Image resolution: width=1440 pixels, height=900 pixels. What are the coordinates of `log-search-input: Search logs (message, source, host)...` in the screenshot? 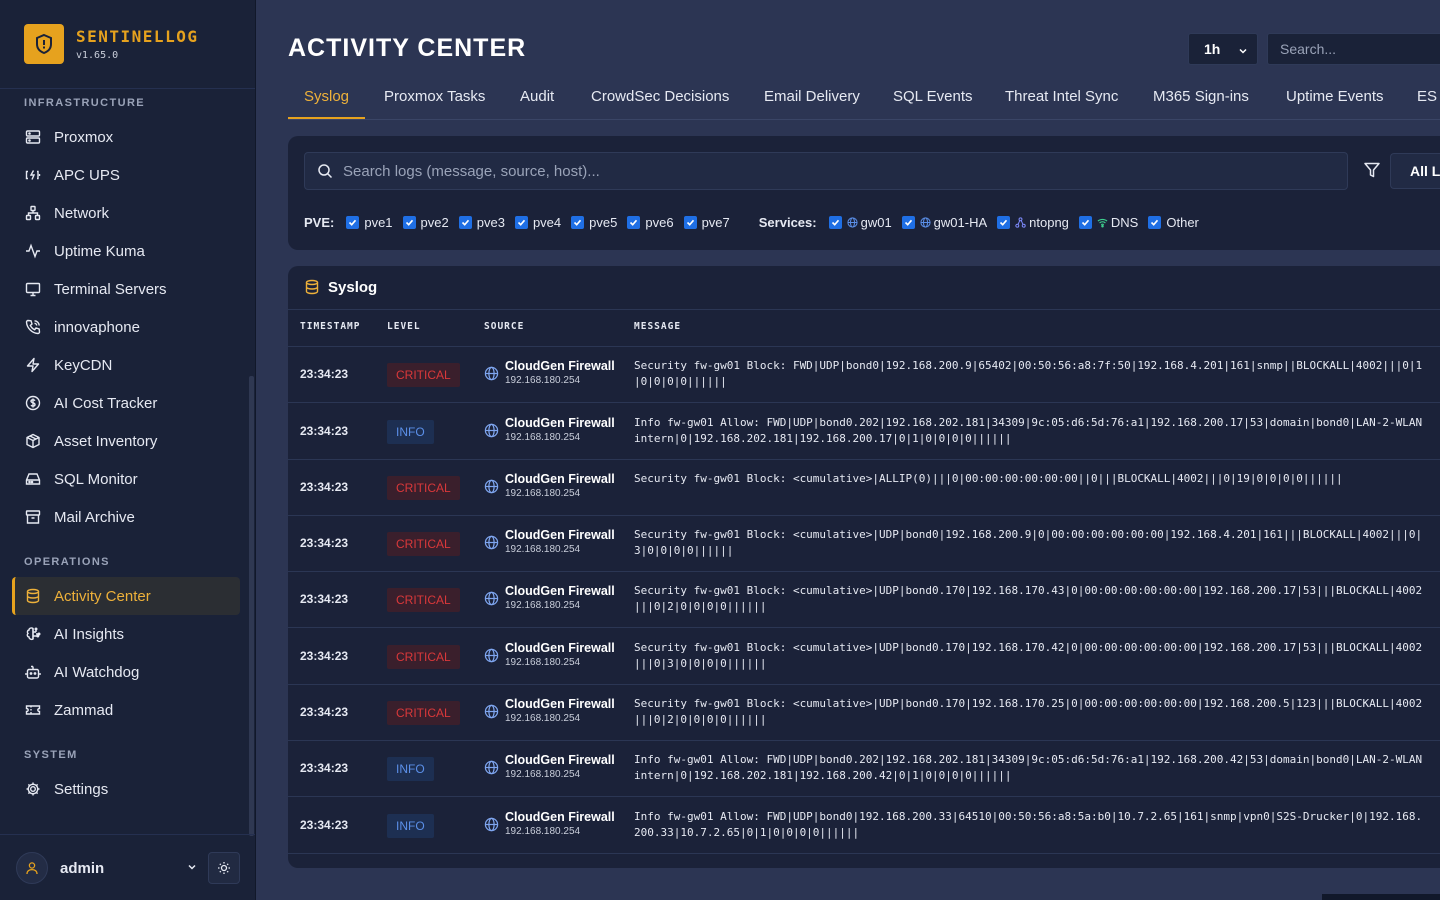 It's located at (826, 171).